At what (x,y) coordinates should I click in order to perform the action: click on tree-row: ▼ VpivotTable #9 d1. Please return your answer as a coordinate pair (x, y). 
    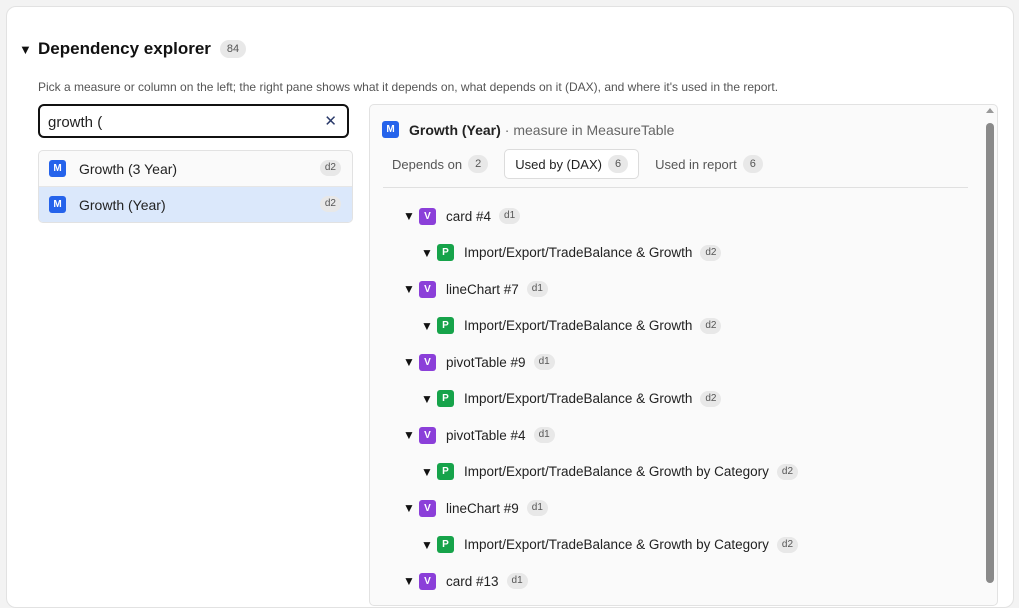
    Looking at the image, I should click on (479, 362).